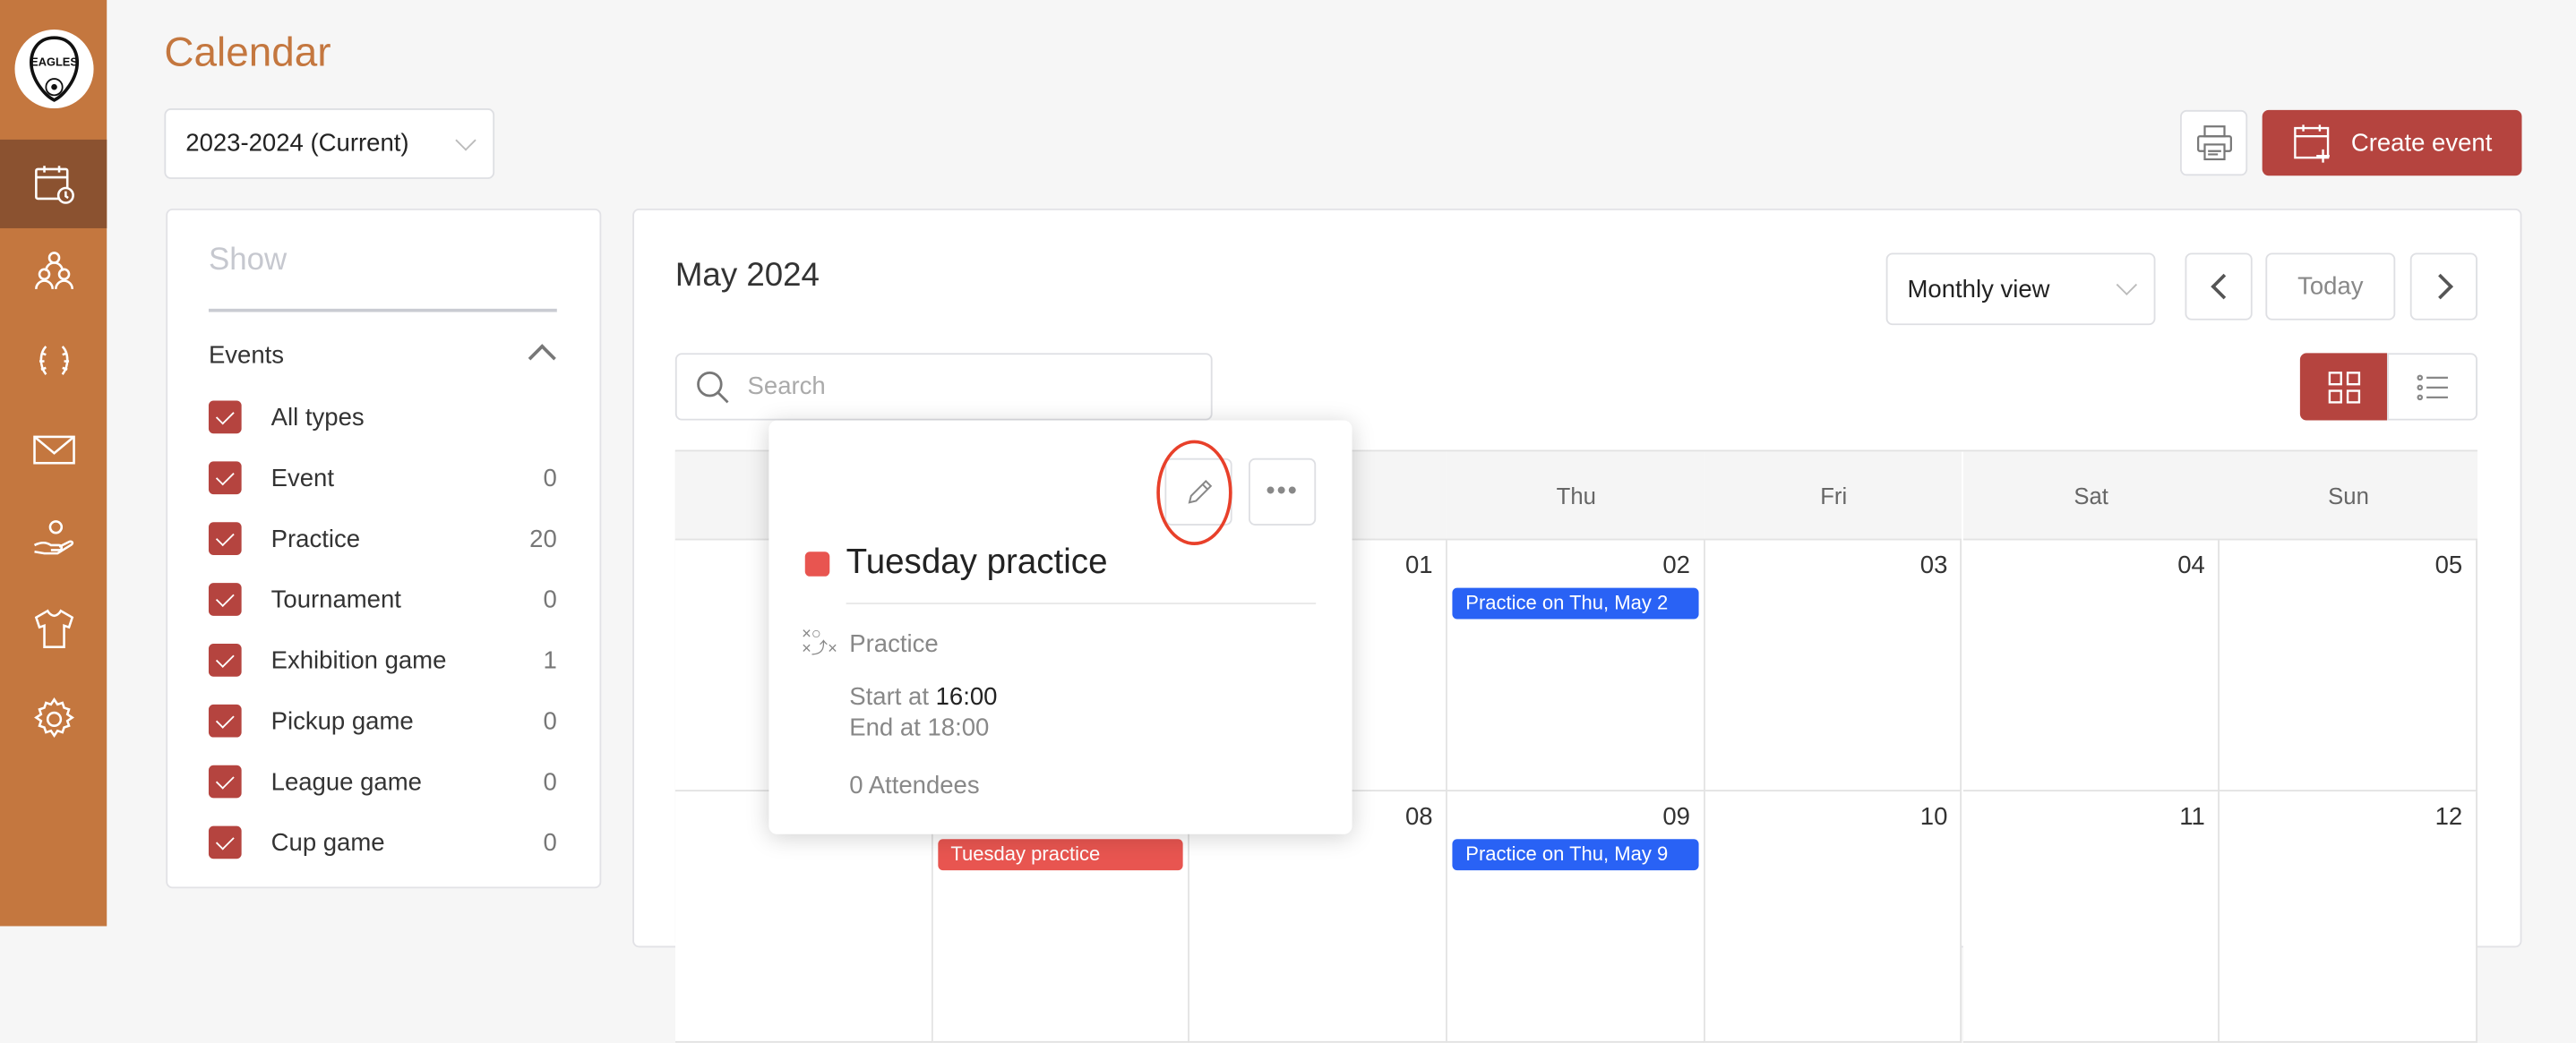 This screenshot has width=2576, height=1043. I want to click on laurel-icon, so click(54, 360).